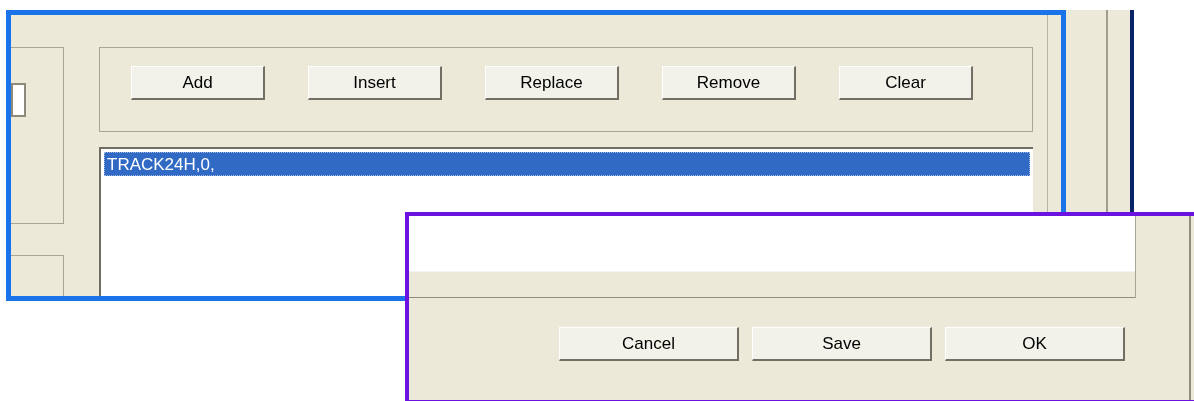 The width and height of the screenshot is (1194, 401). What do you see at coordinates (18, 100) in the screenshot?
I see `dropdown-button` at bounding box center [18, 100].